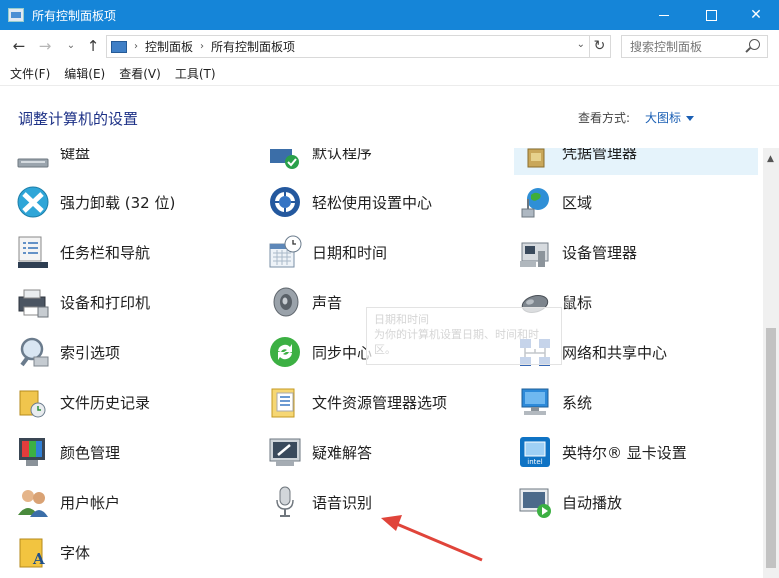 The height and width of the screenshot is (578, 779). Describe the element at coordinates (285, 502) in the screenshot. I see `microphone-icon` at that location.